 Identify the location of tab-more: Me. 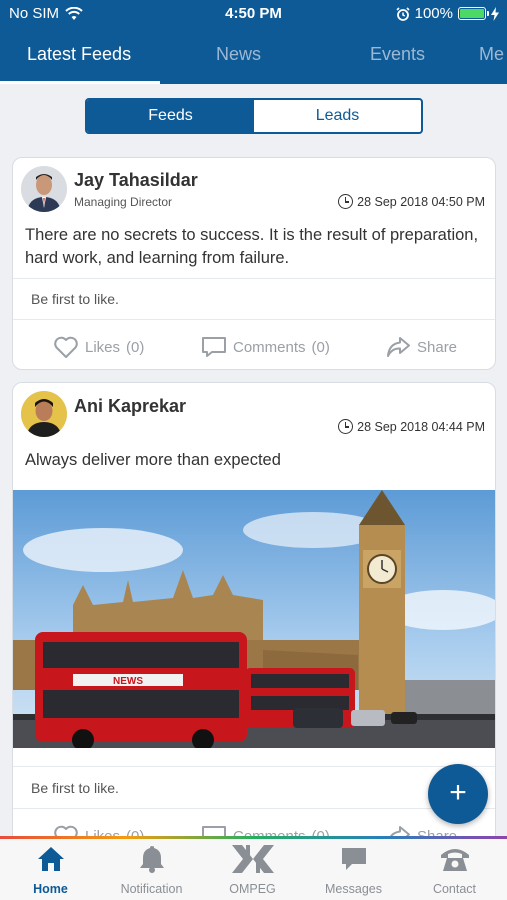
(491, 56).